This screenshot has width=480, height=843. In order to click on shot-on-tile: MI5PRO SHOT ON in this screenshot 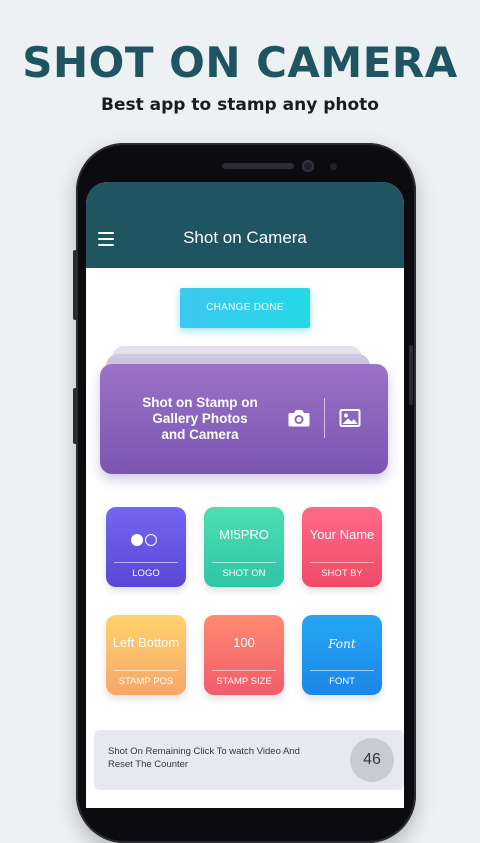, I will do `click(244, 547)`.